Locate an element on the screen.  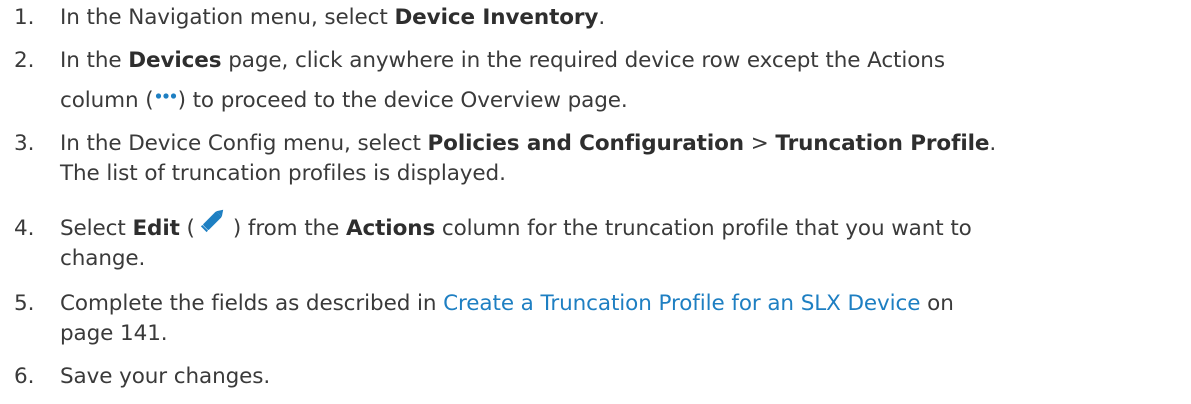
step-6: 6. Save your changes. is located at coordinates (135, 377).